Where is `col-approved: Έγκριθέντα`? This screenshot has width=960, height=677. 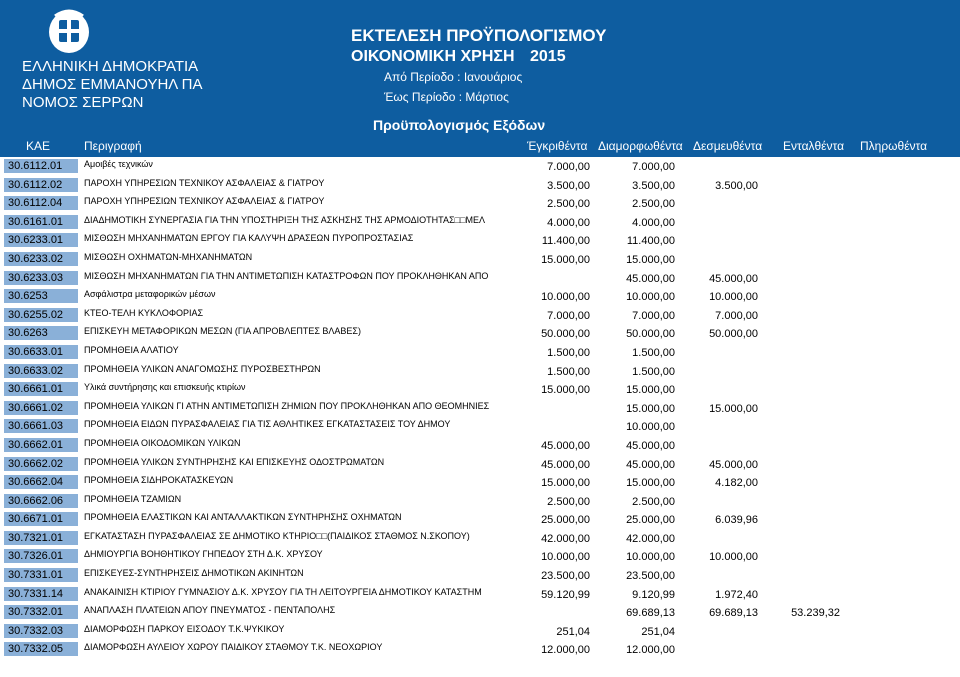 col-approved: Έγκριθέντα is located at coordinates (557, 146).